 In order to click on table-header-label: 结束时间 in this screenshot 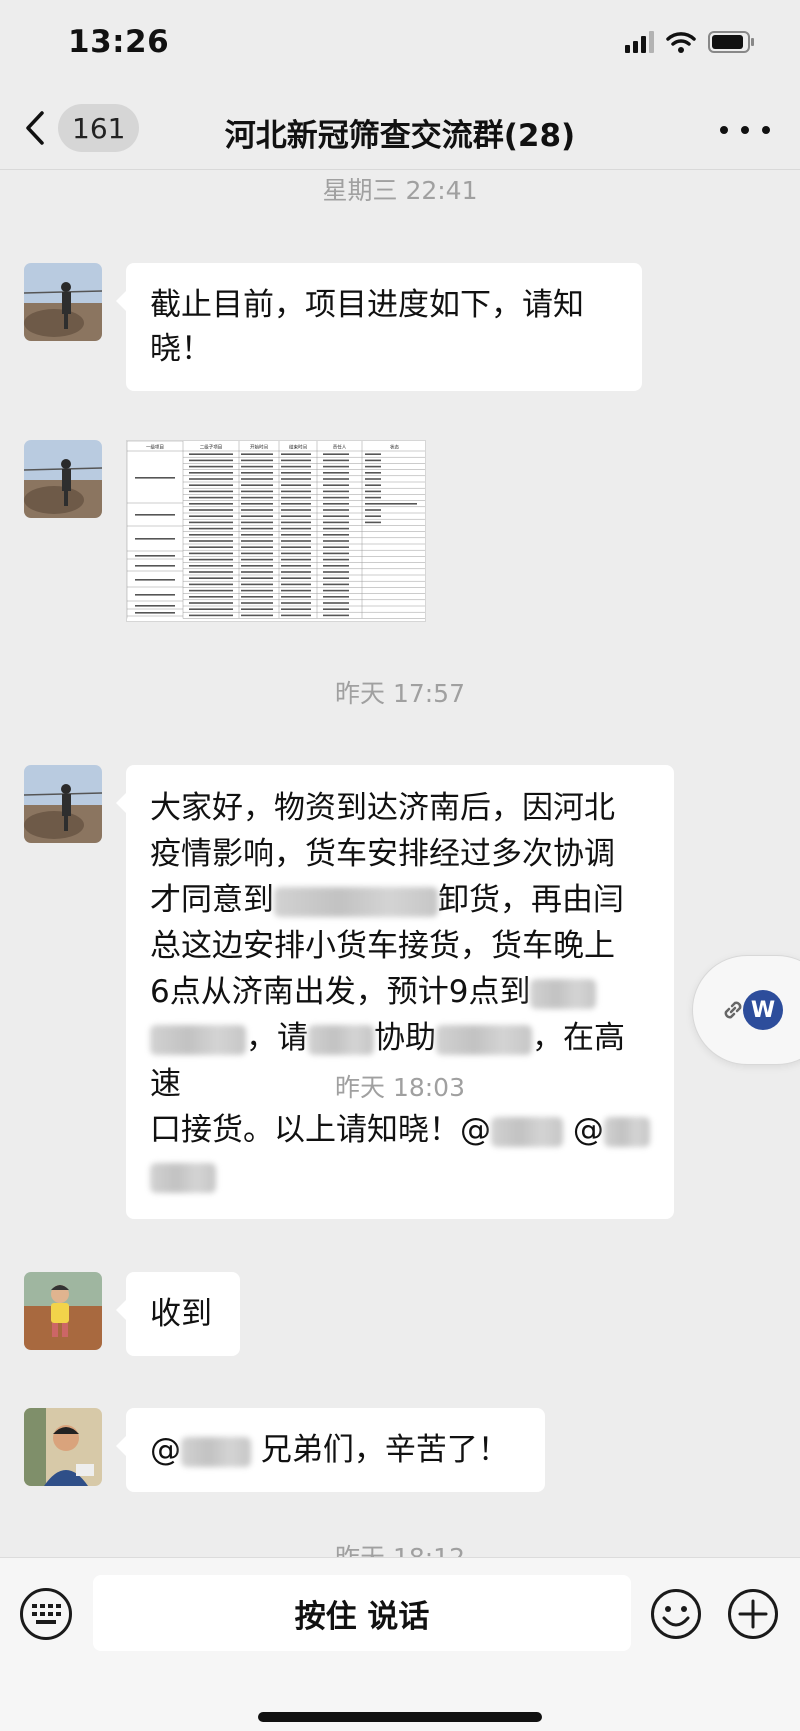, I will do `click(298, 447)`.